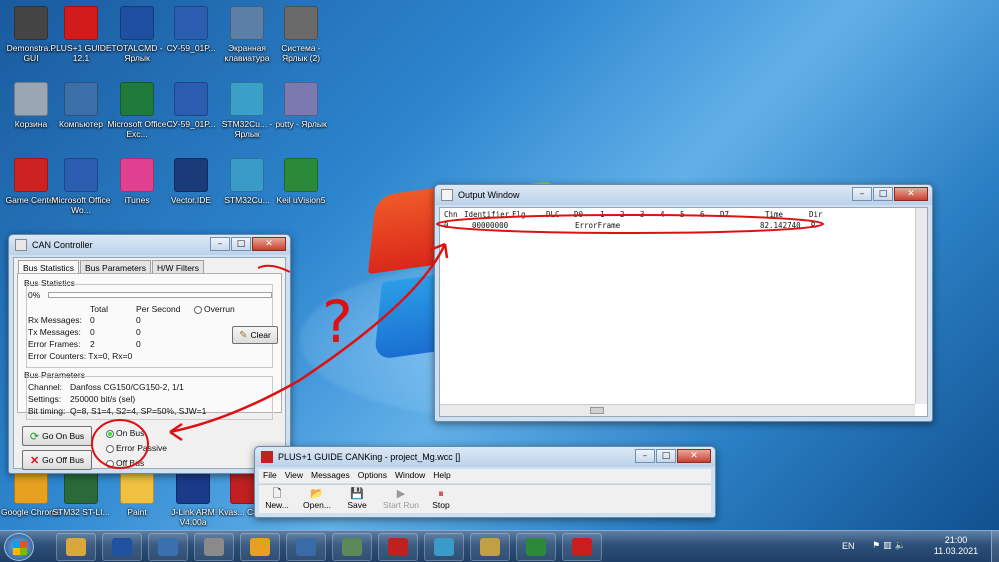 This screenshot has height=562, width=999. What do you see at coordinates (401, 505) in the screenshot?
I see `start-run-label: Start Run` at bounding box center [401, 505].